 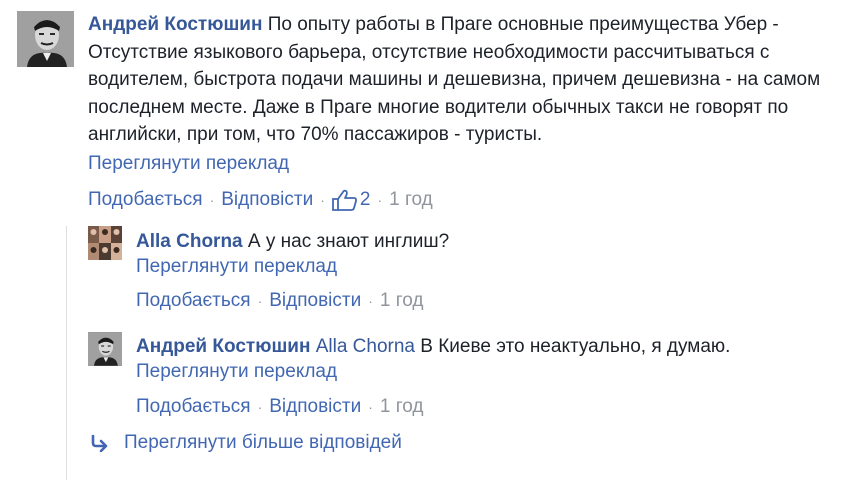 What do you see at coordinates (175, 24) in the screenshot?
I see `comment-author-name: Андрей Костюшин` at bounding box center [175, 24].